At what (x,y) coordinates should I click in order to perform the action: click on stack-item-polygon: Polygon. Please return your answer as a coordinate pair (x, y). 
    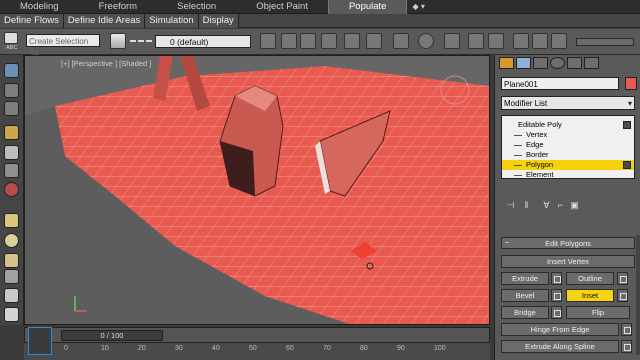
    Looking at the image, I should click on (568, 165).